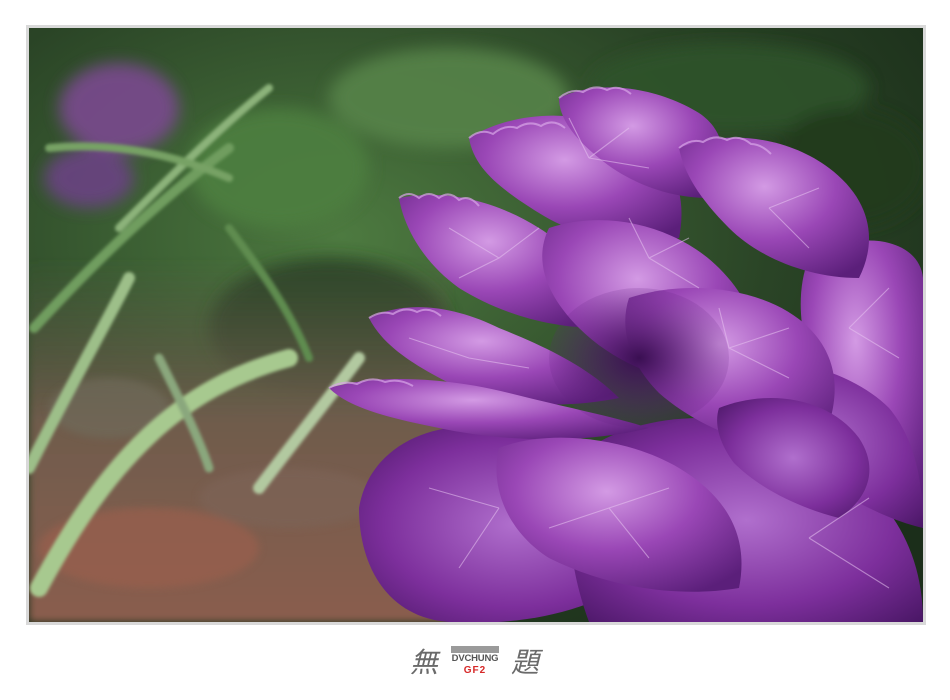 The image size is (950, 700). I want to click on title-glyph-right: 題, so click(526, 662).